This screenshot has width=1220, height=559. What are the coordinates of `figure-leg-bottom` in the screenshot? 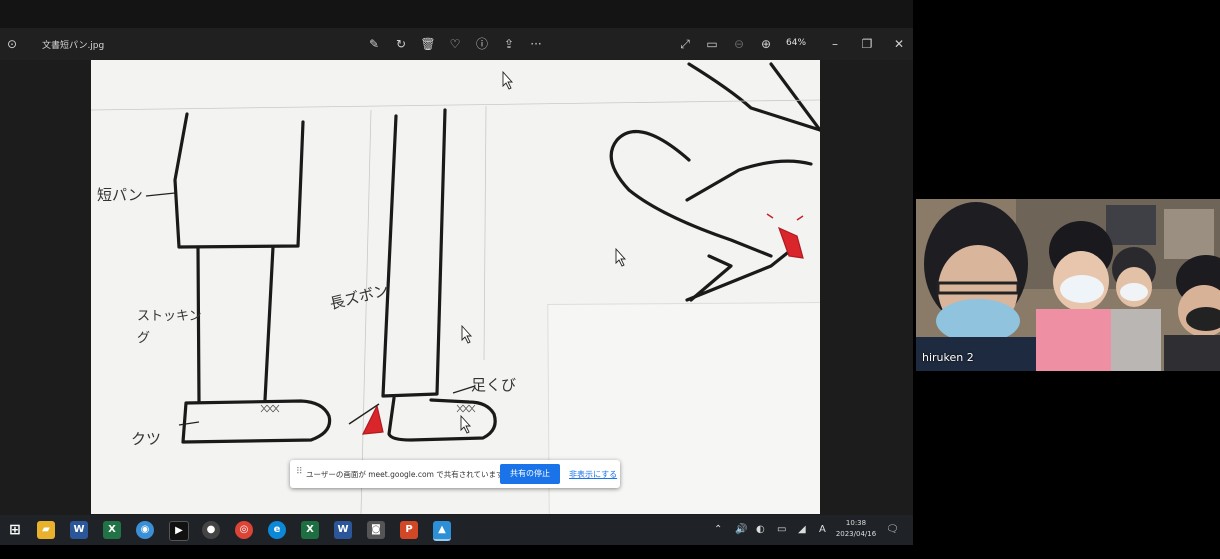 It's located at (739, 275).